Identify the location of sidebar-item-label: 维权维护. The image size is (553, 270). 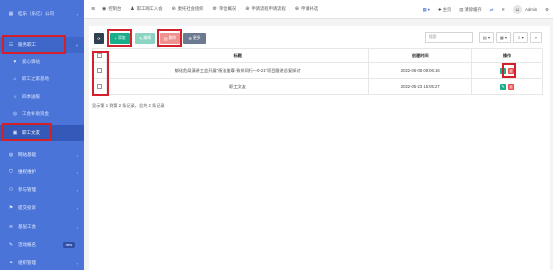
(27, 171).